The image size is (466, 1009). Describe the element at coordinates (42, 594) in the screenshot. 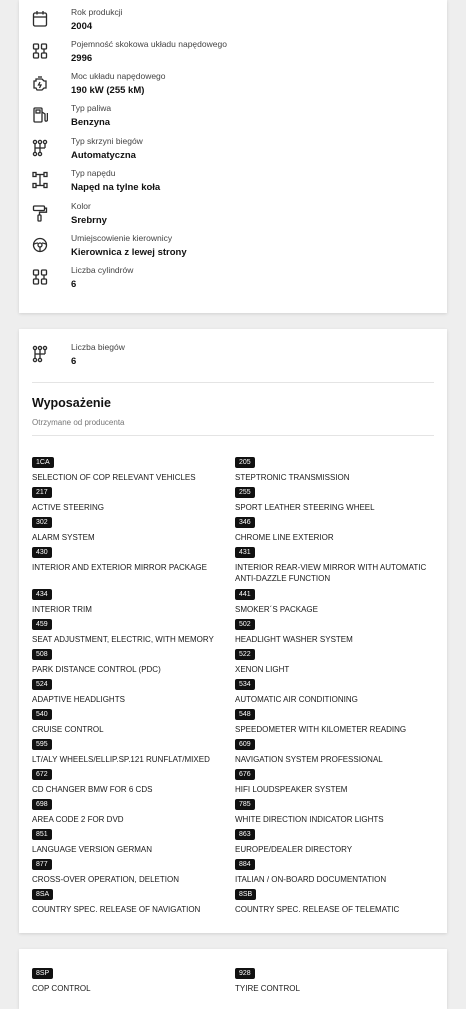

I see `equipment-code-badge: 434` at that location.